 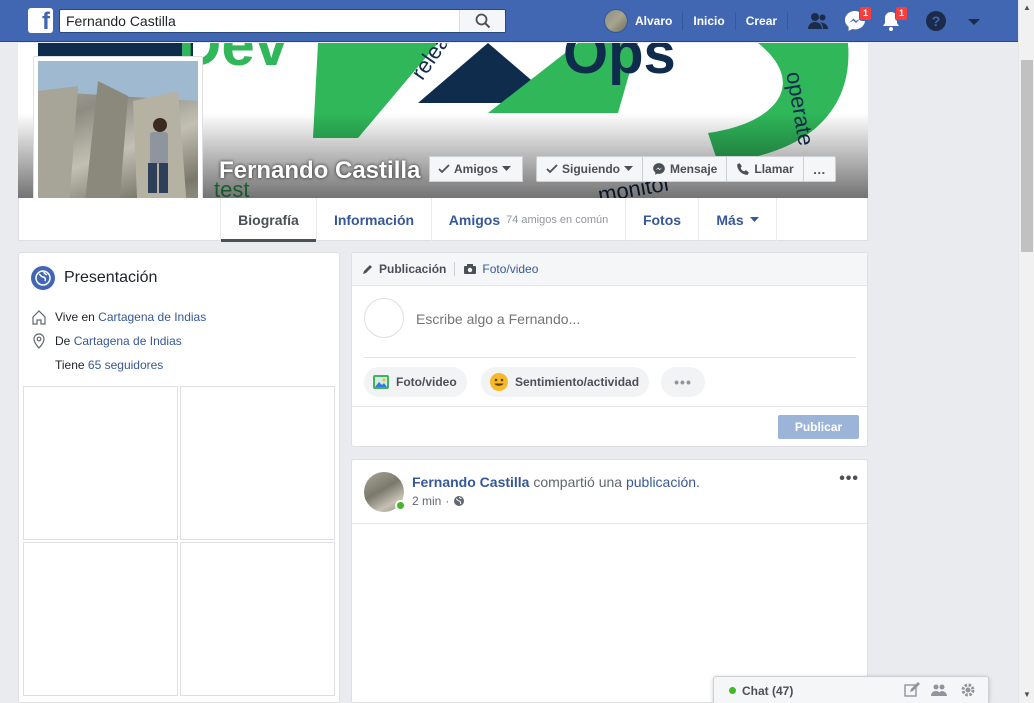 I want to click on intro-followers-link: 65 seguidores, so click(x=125, y=365).